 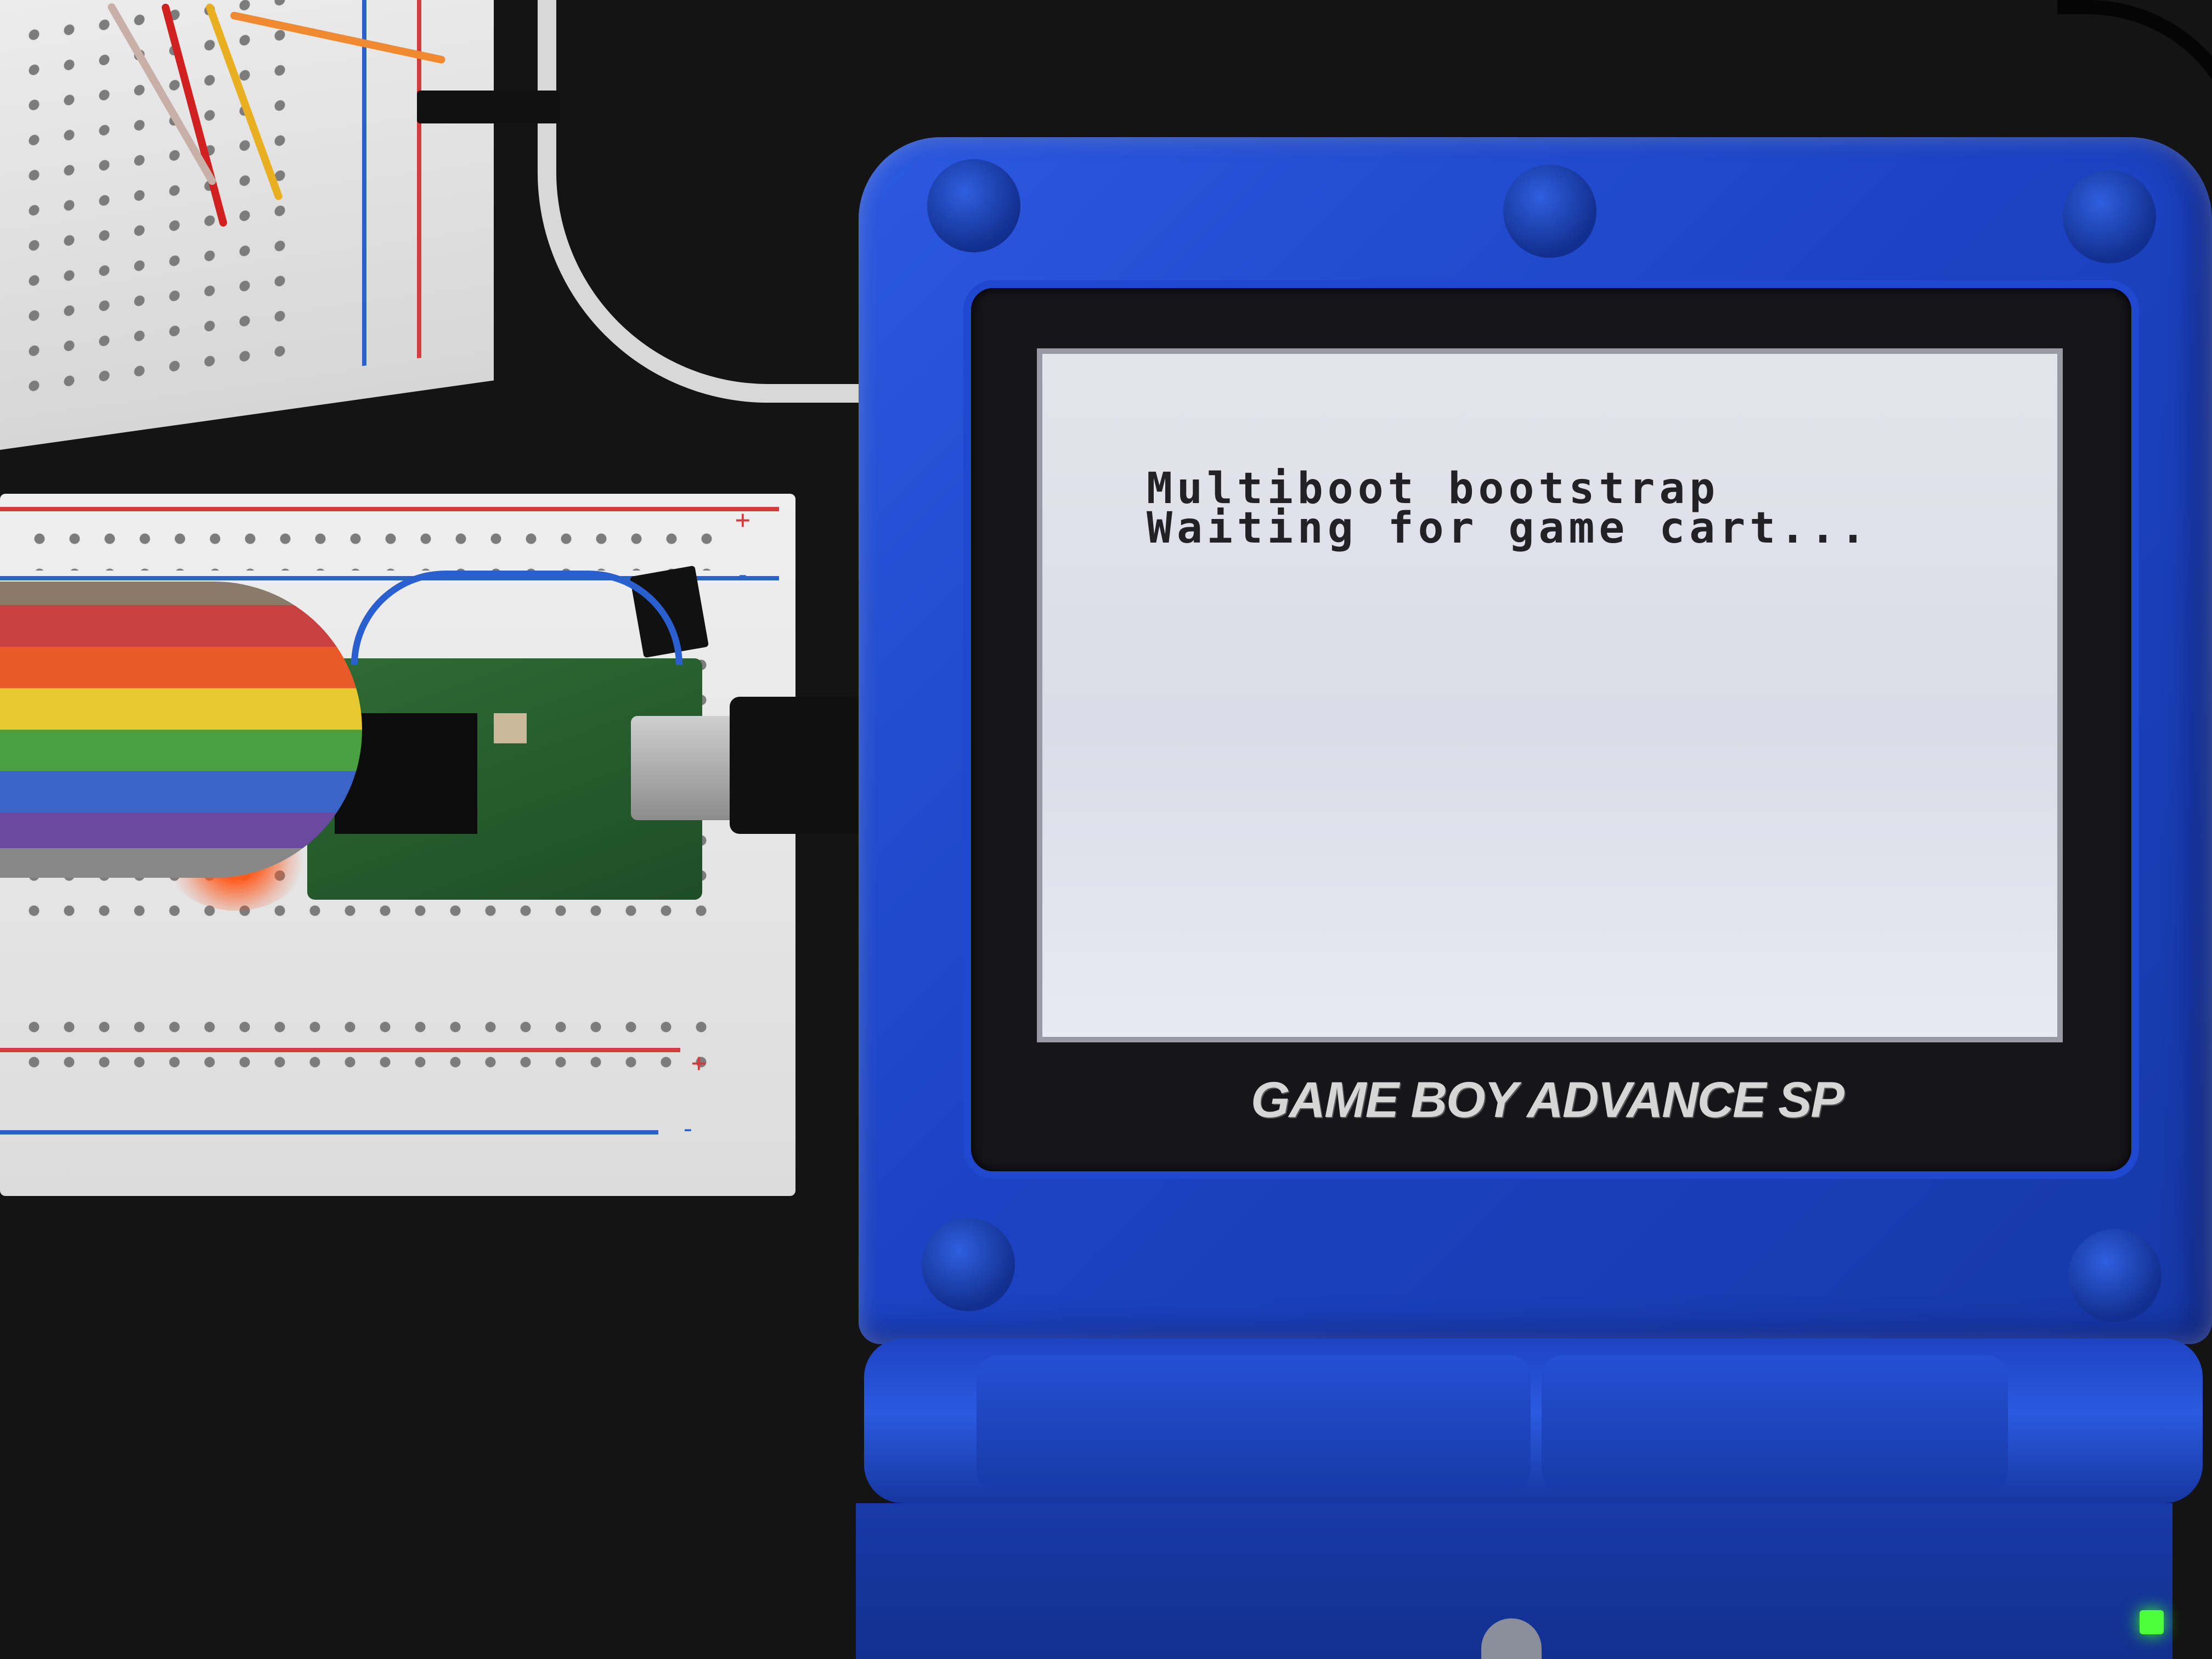 What do you see at coordinates (379, 546) in the screenshot?
I see `power-rail-holes` at bounding box center [379, 546].